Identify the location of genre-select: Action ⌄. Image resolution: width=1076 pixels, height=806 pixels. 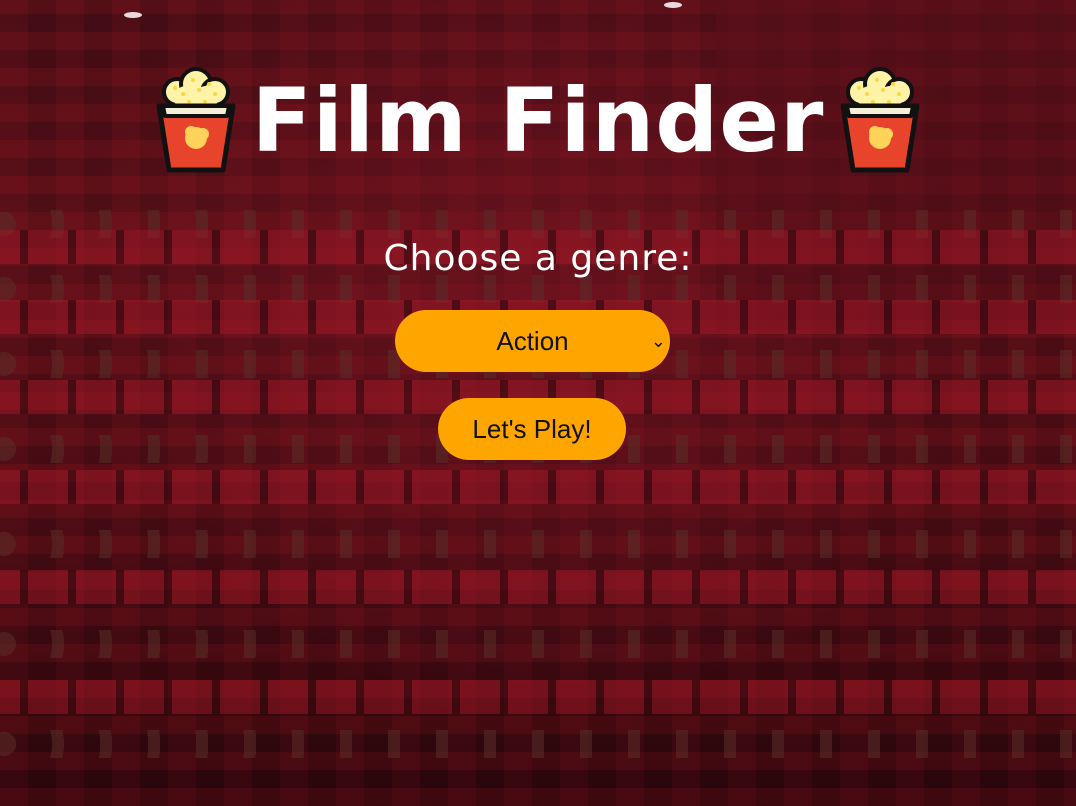
(532, 341).